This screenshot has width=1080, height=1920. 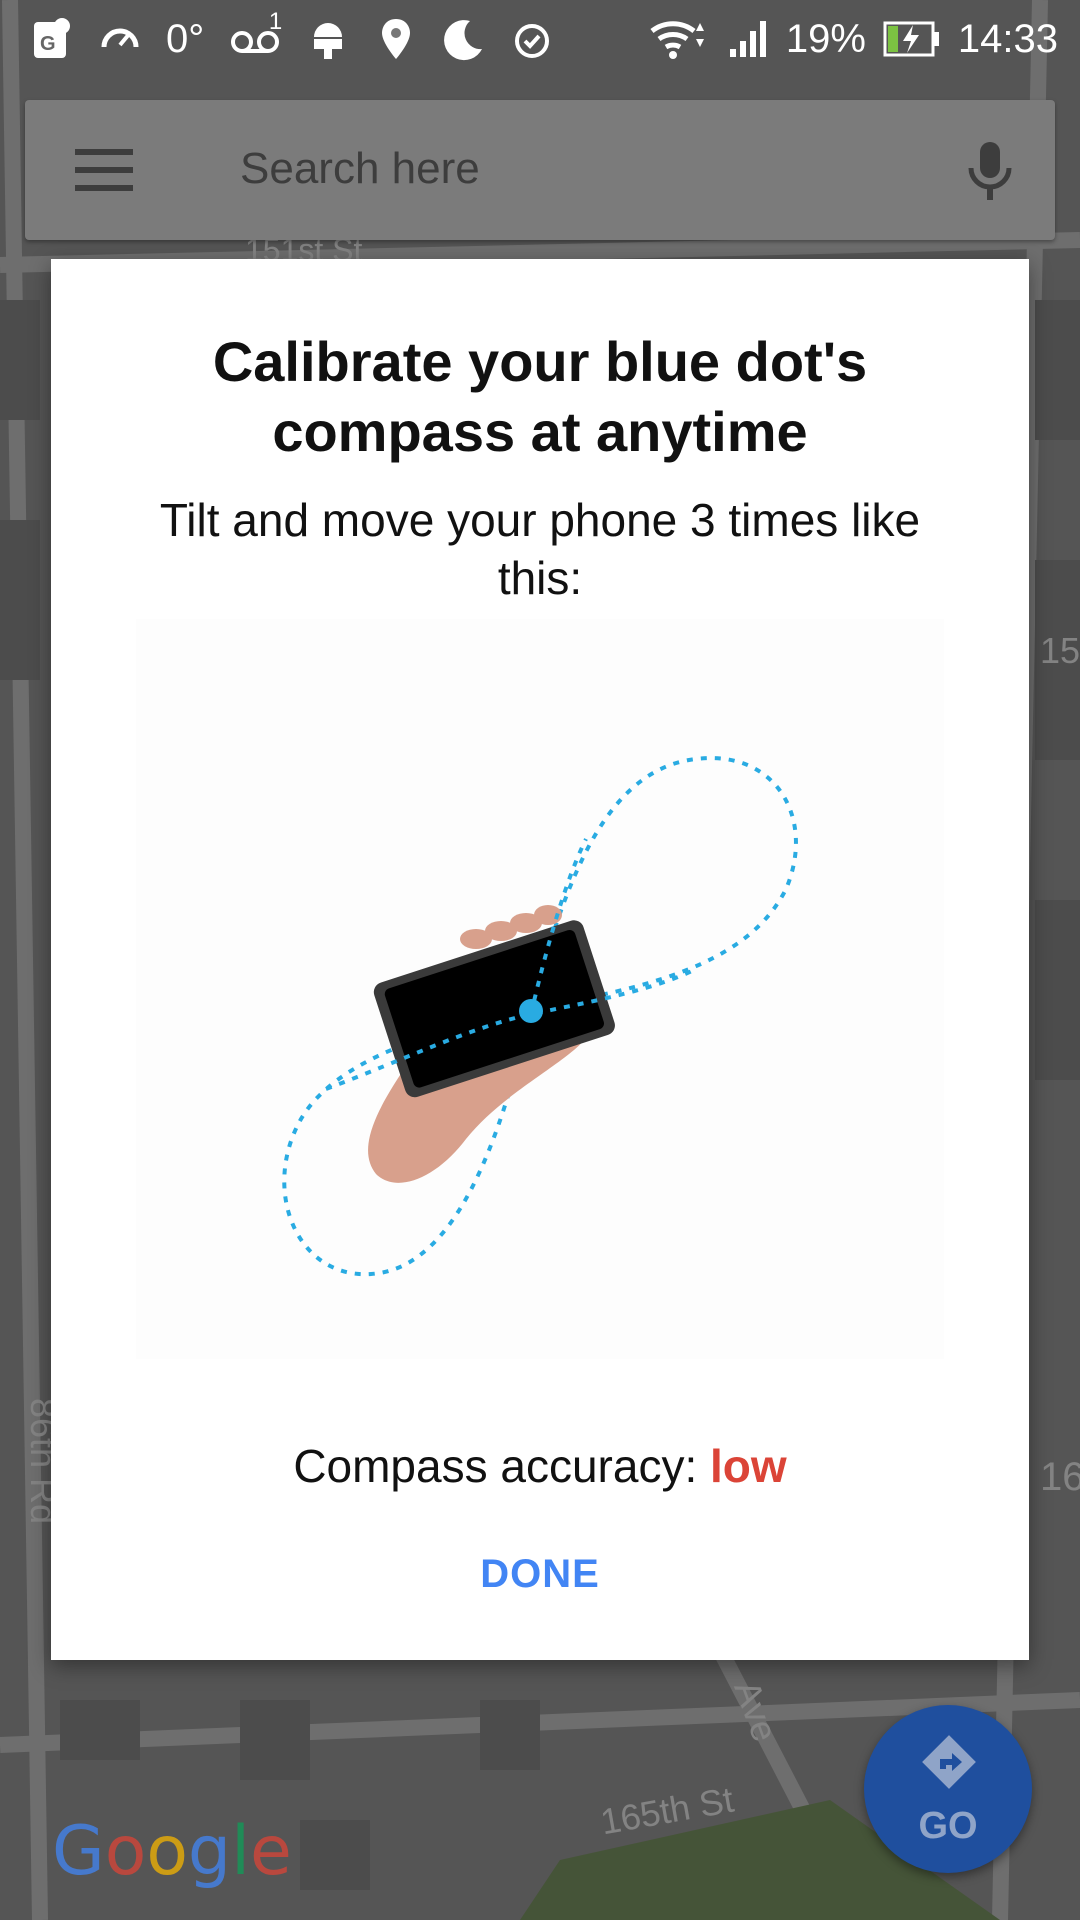 I want to click on temperature-text: 0°, so click(x=185, y=39).